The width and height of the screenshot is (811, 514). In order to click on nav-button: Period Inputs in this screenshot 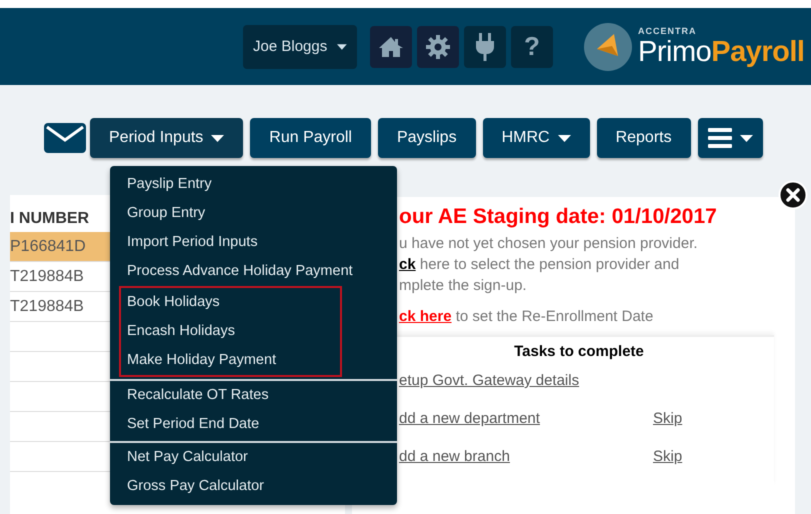, I will do `click(167, 138)`.